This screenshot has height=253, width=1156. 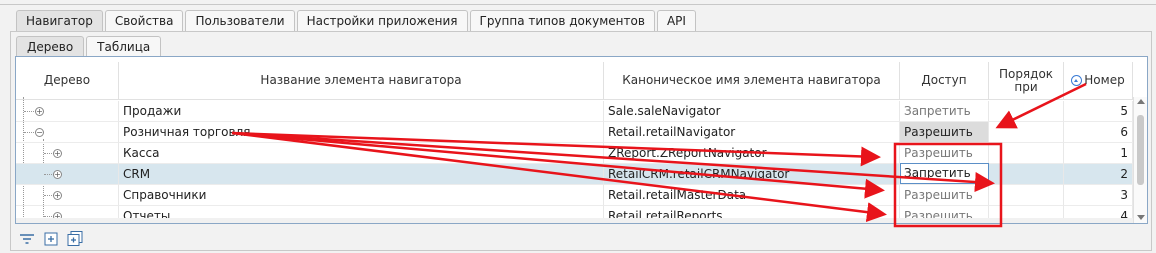 I want to click on row-name: Справочники, so click(x=361, y=195).